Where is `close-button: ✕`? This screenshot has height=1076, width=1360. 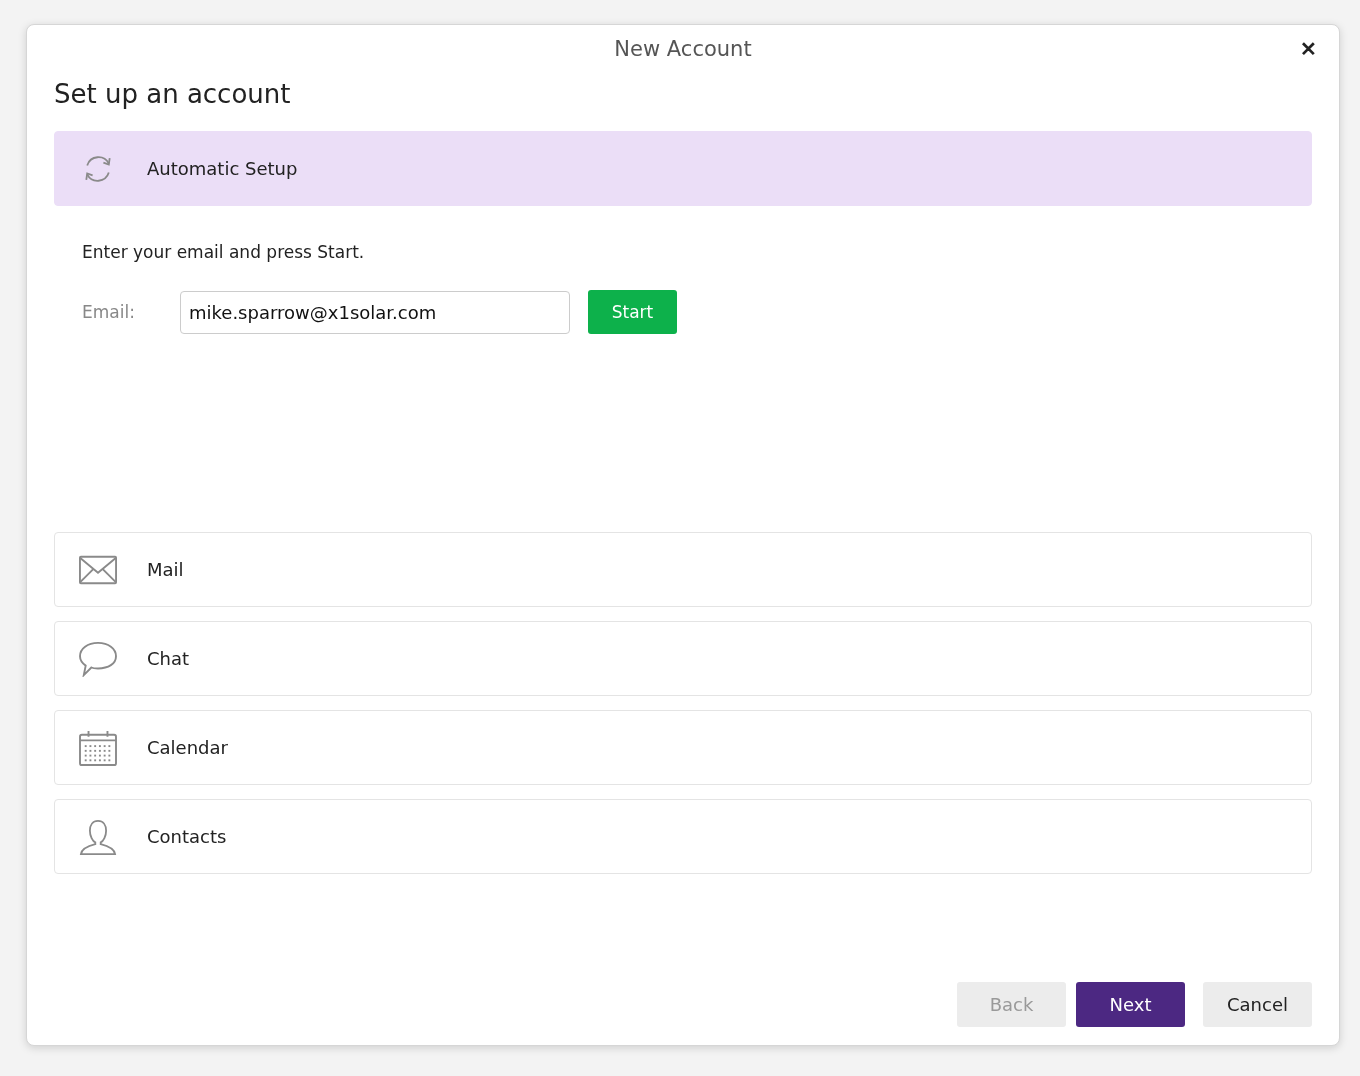 close-button: ✕ is located at coordinates (1308, 49).